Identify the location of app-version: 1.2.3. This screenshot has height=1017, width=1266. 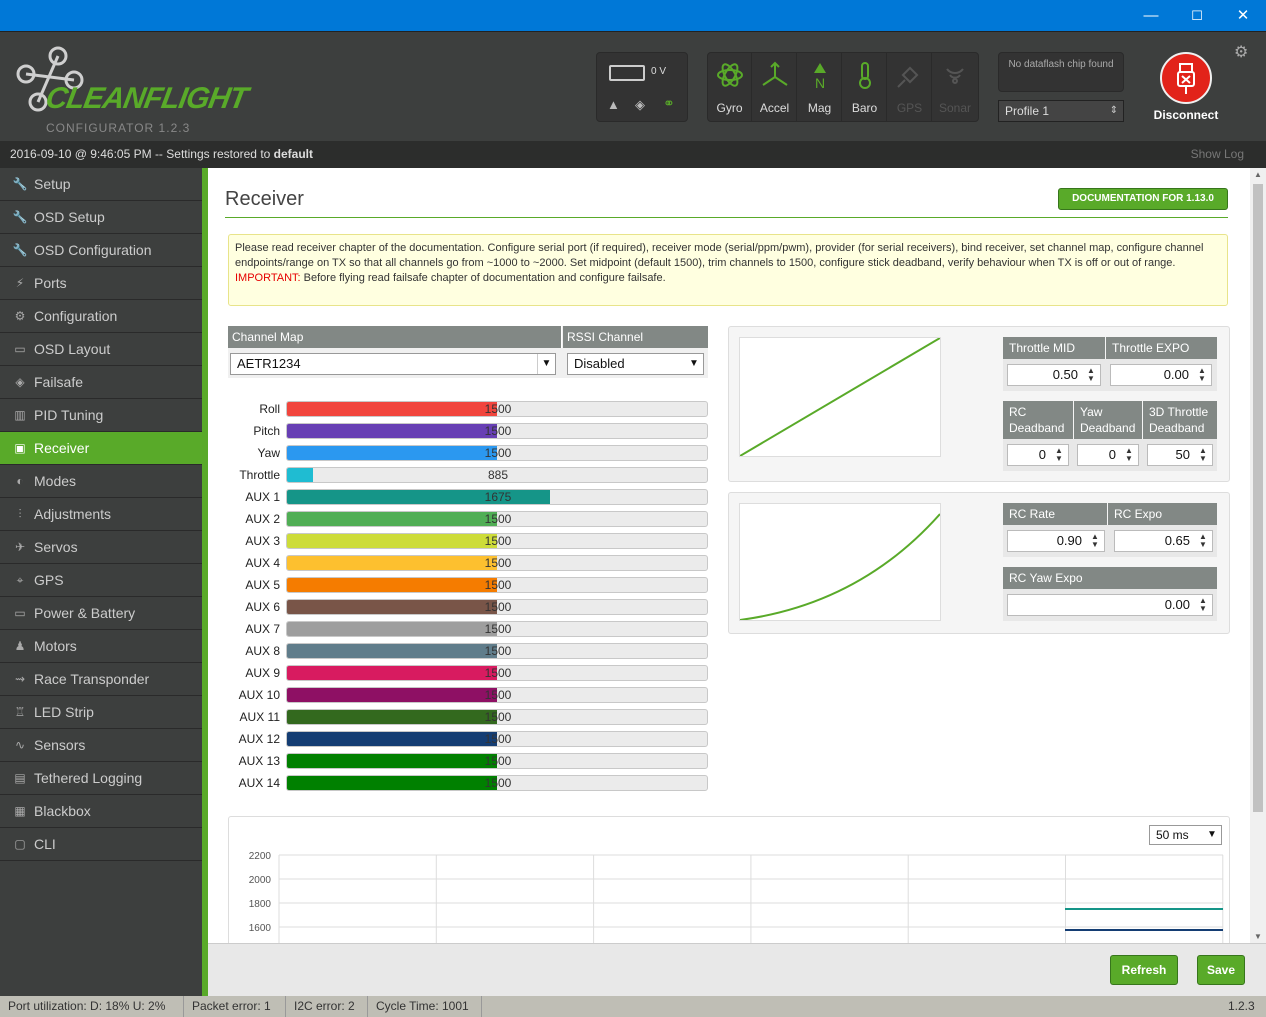
(1241, 1006).